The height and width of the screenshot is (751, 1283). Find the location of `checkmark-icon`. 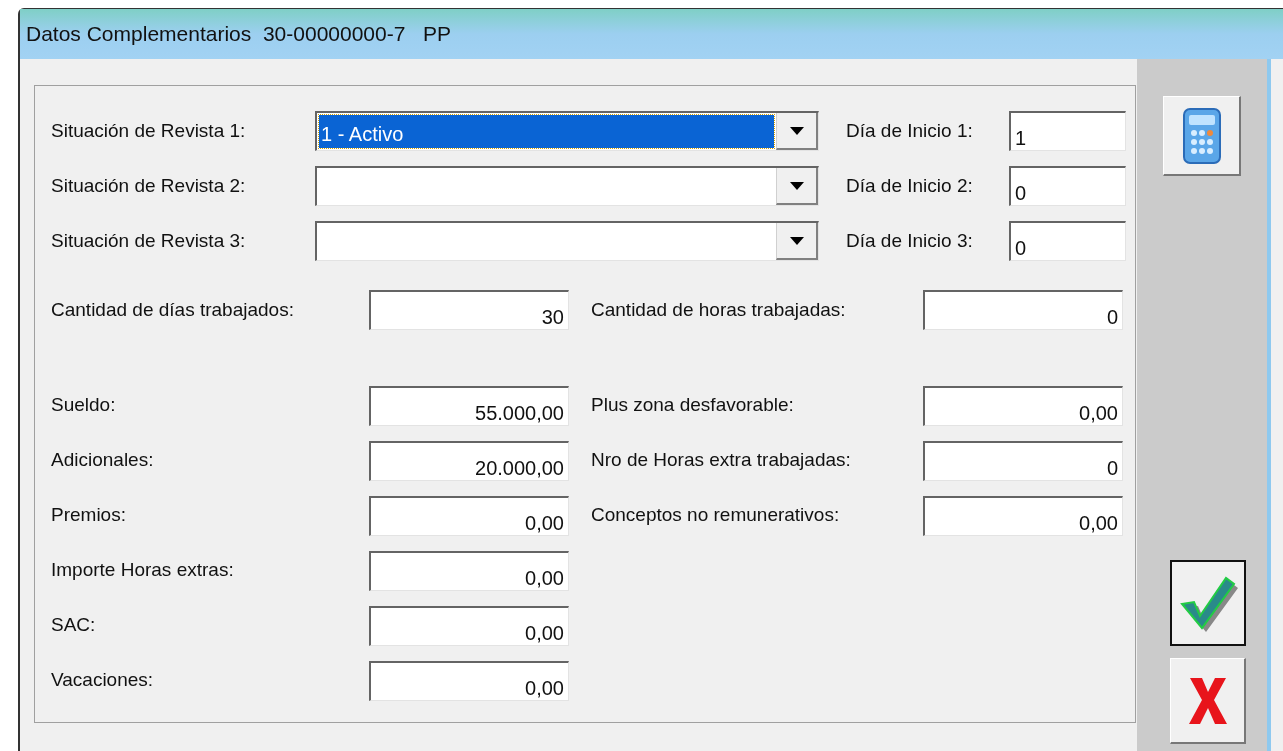

checkmark-icon is located at coordinates (1208, 603).